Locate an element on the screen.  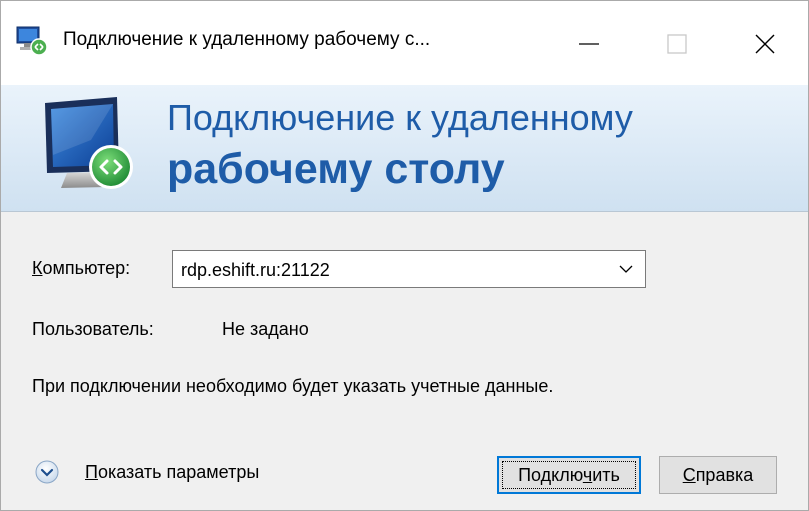
expand-chevron-icon is located at coordinates (47, 472).